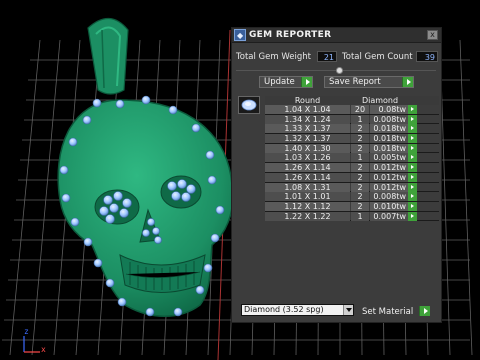  What do you see at coordinates (31, 344) in the screenshot?
I see `axis-gizmo` at bounding box center [31, 344].